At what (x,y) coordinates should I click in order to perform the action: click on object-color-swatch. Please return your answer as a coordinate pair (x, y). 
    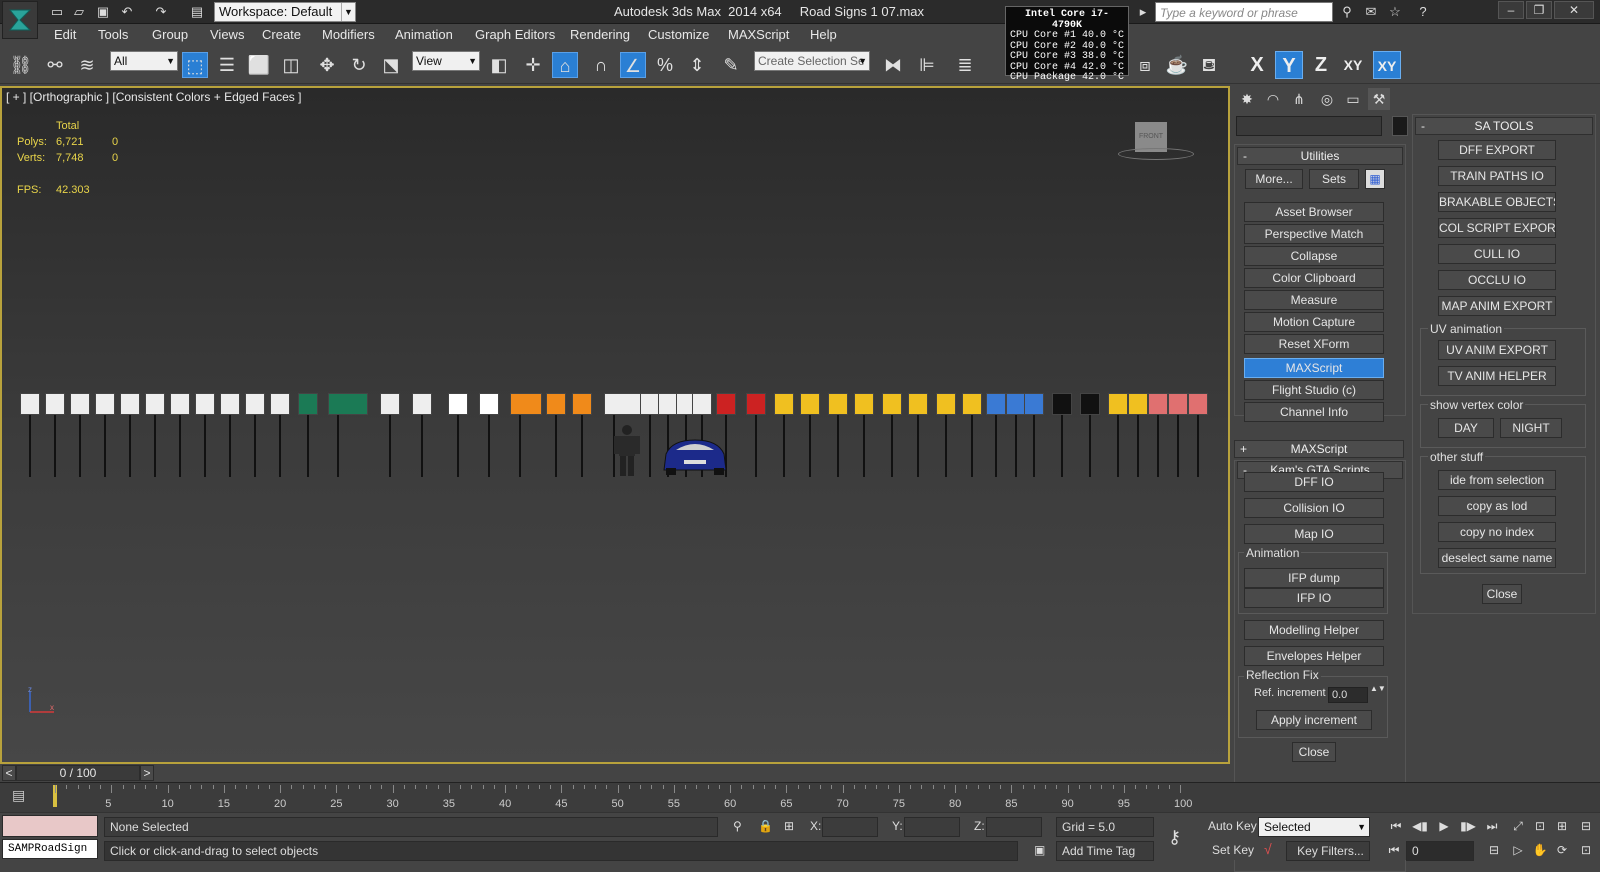
    Looking at the image, I should click on (1400, 126).